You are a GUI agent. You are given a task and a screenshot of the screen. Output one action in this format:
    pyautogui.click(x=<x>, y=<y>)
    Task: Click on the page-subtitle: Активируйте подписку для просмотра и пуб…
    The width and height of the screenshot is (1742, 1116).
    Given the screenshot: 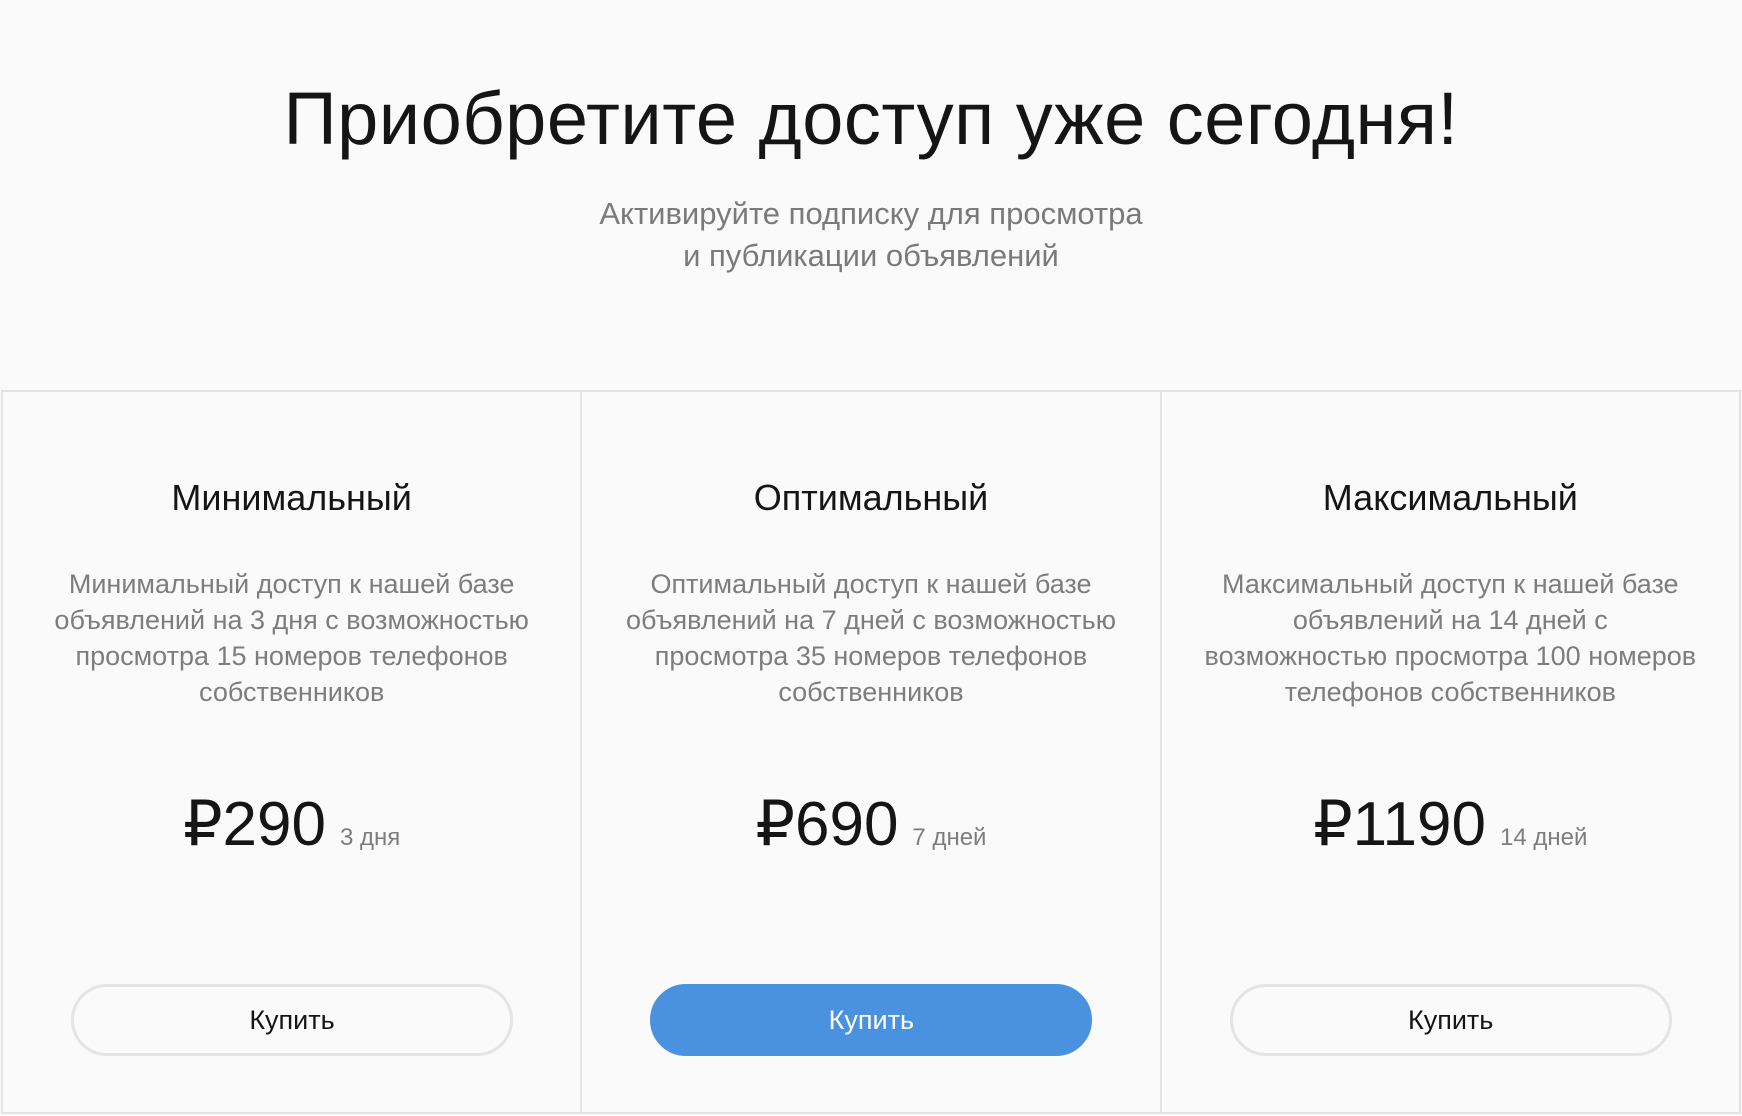 What is the action you would take?
    pyautogui.click(x=871, y=234)
    